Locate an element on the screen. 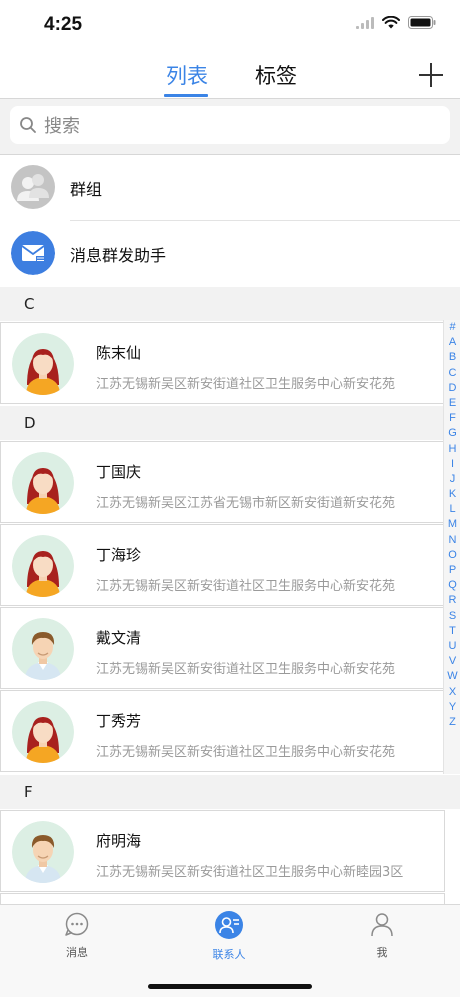 Image resolution: width=460 pixels, height=997 pixels. status-bar: 4:25 is located at coordinates (230, 25).